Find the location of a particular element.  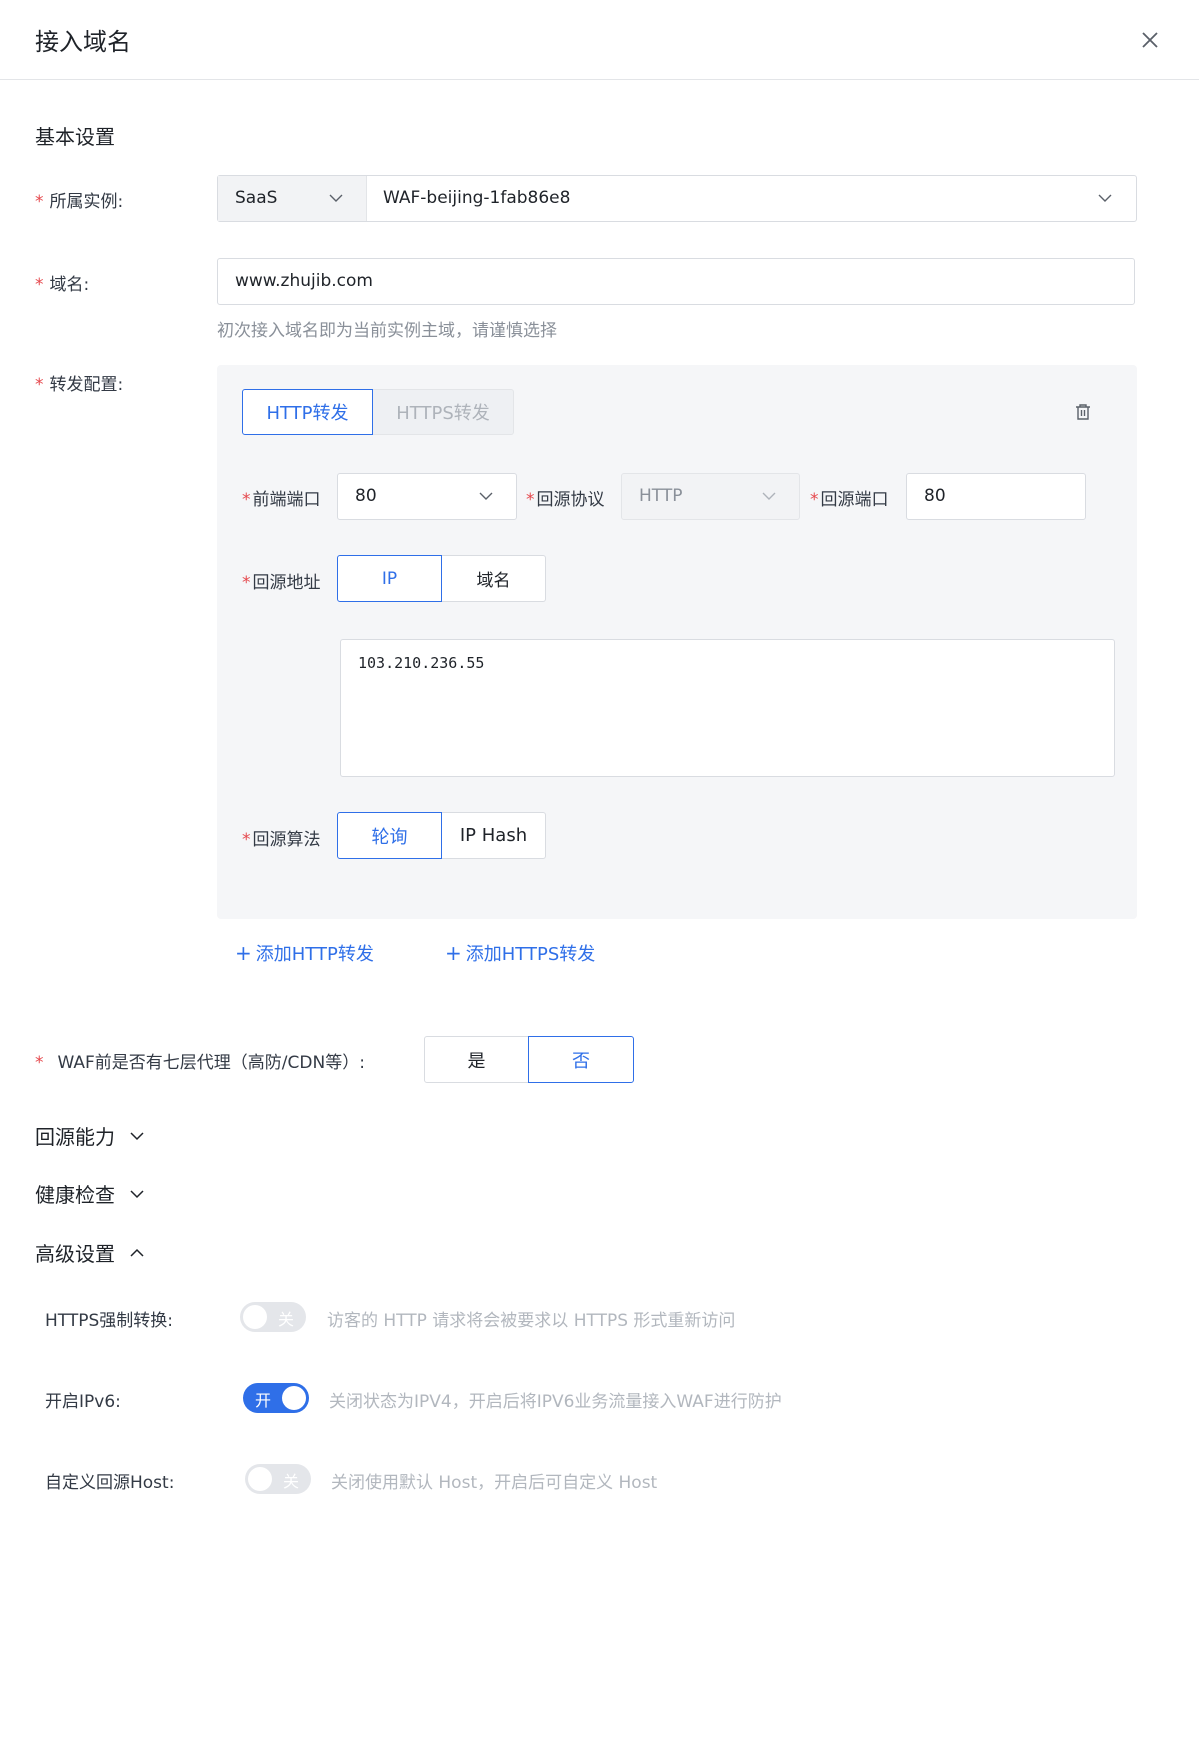

add-https-forward-link: + 添加HTTPS转发 is located at coordinates (520, 953).